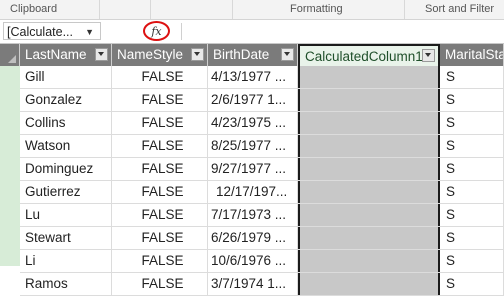 The height and width of the screenshot is (296, 504). I want to click on column-header-birthdate: BirthDate, so click(253, 55).